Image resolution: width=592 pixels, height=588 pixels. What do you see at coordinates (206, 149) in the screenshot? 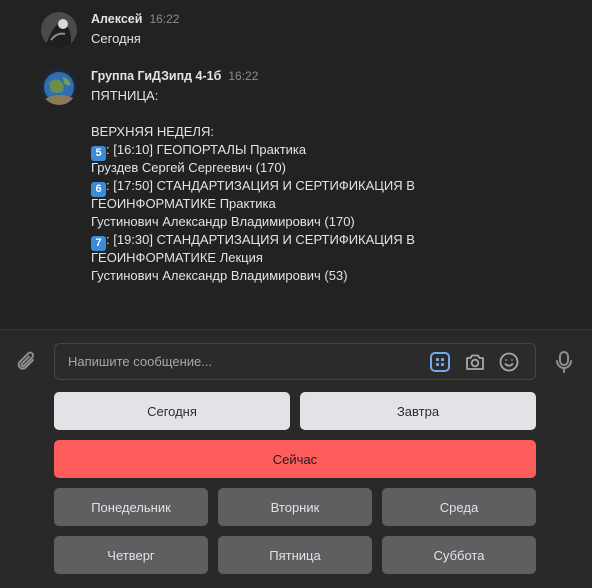
I see `message-line: : [16:10] ГЕОПОРТАЛЫ Практика` at bounding box center [206, 149].